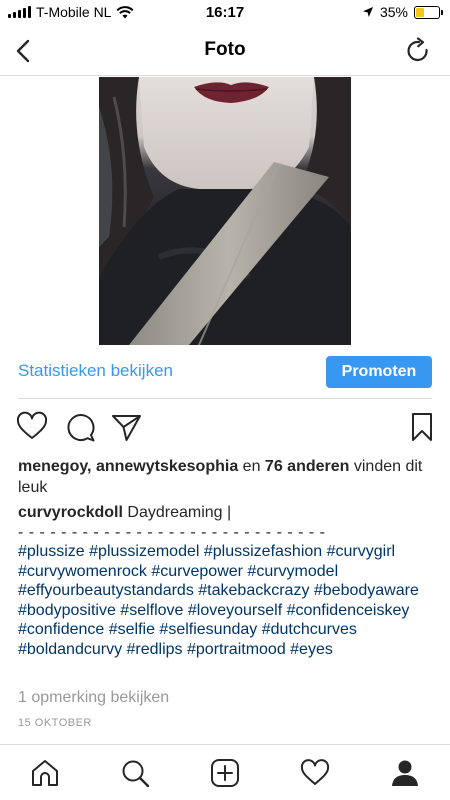 Image resolution: width=450 pixels, height=800 pixels. What do you see at coordinates (315, 773) in the screenshot?
I see `activity-heart-icon` at bounding box center [315, 773].